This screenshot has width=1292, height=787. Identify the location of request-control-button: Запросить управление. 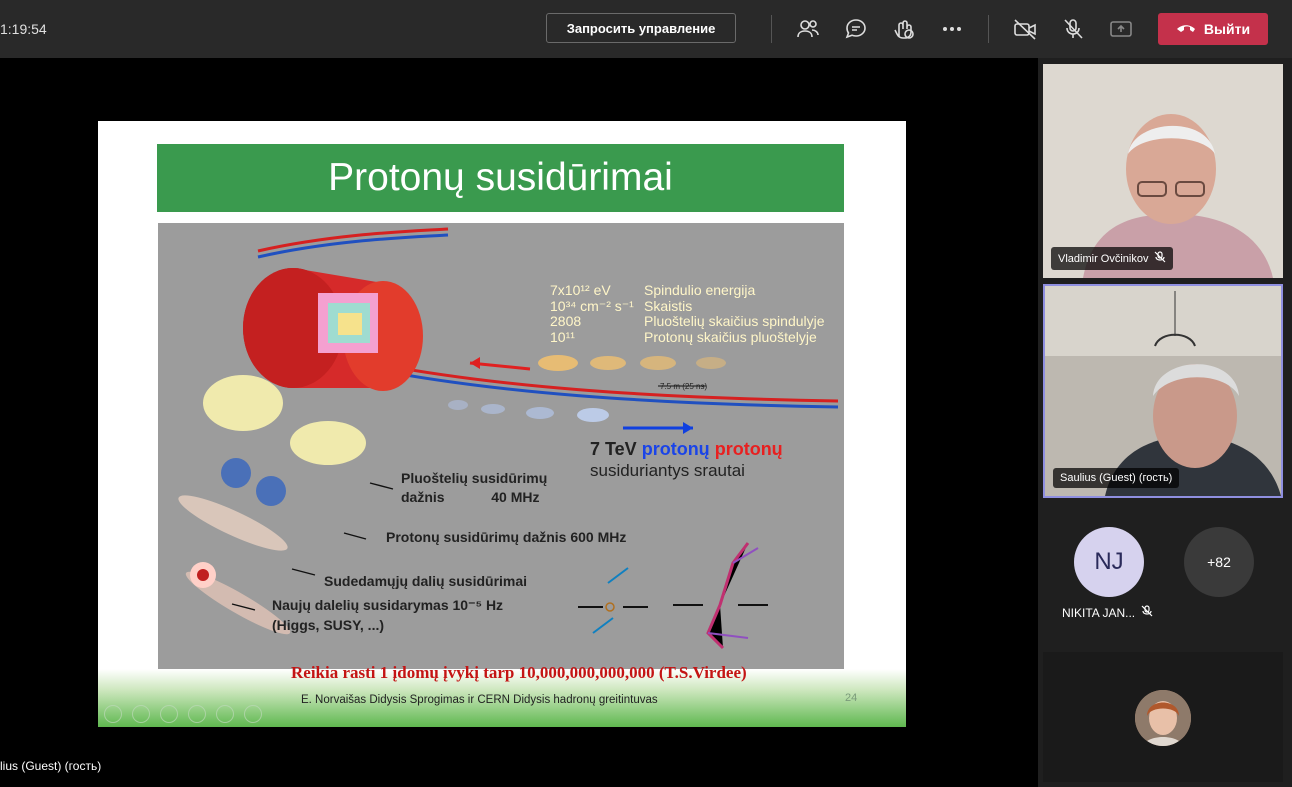
(641, 28).